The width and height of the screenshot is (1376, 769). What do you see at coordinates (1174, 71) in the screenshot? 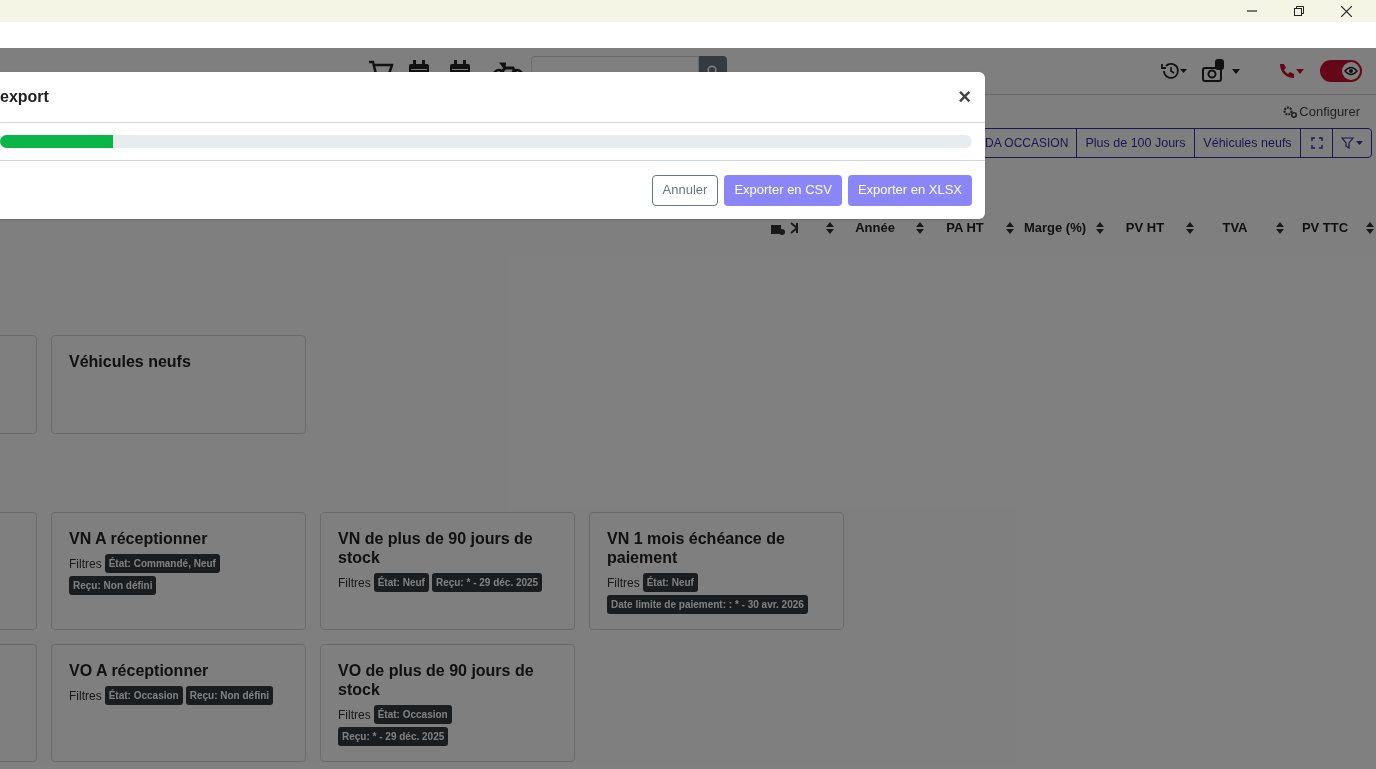
I see `history-icon` at bounding box center [1174, 71].